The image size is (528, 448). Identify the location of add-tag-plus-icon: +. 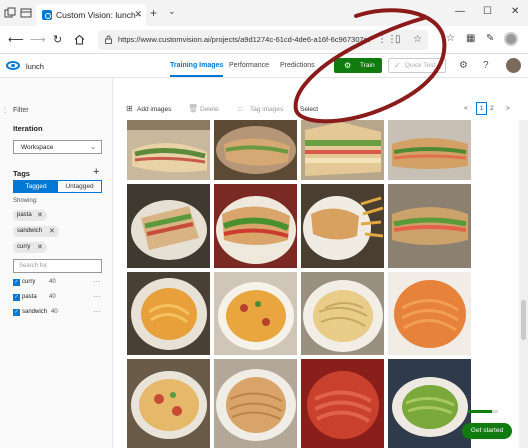
(96, 172).